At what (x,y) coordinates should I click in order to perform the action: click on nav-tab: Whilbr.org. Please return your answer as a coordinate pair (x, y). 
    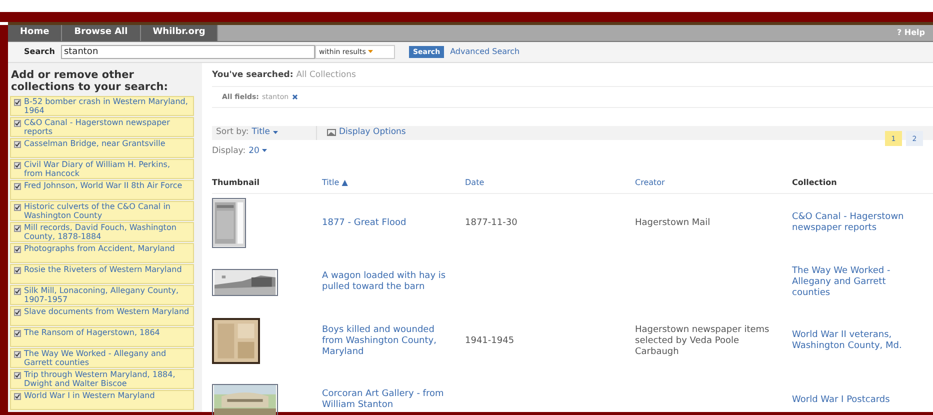
    Looking at the image, I should click on (179, 33).